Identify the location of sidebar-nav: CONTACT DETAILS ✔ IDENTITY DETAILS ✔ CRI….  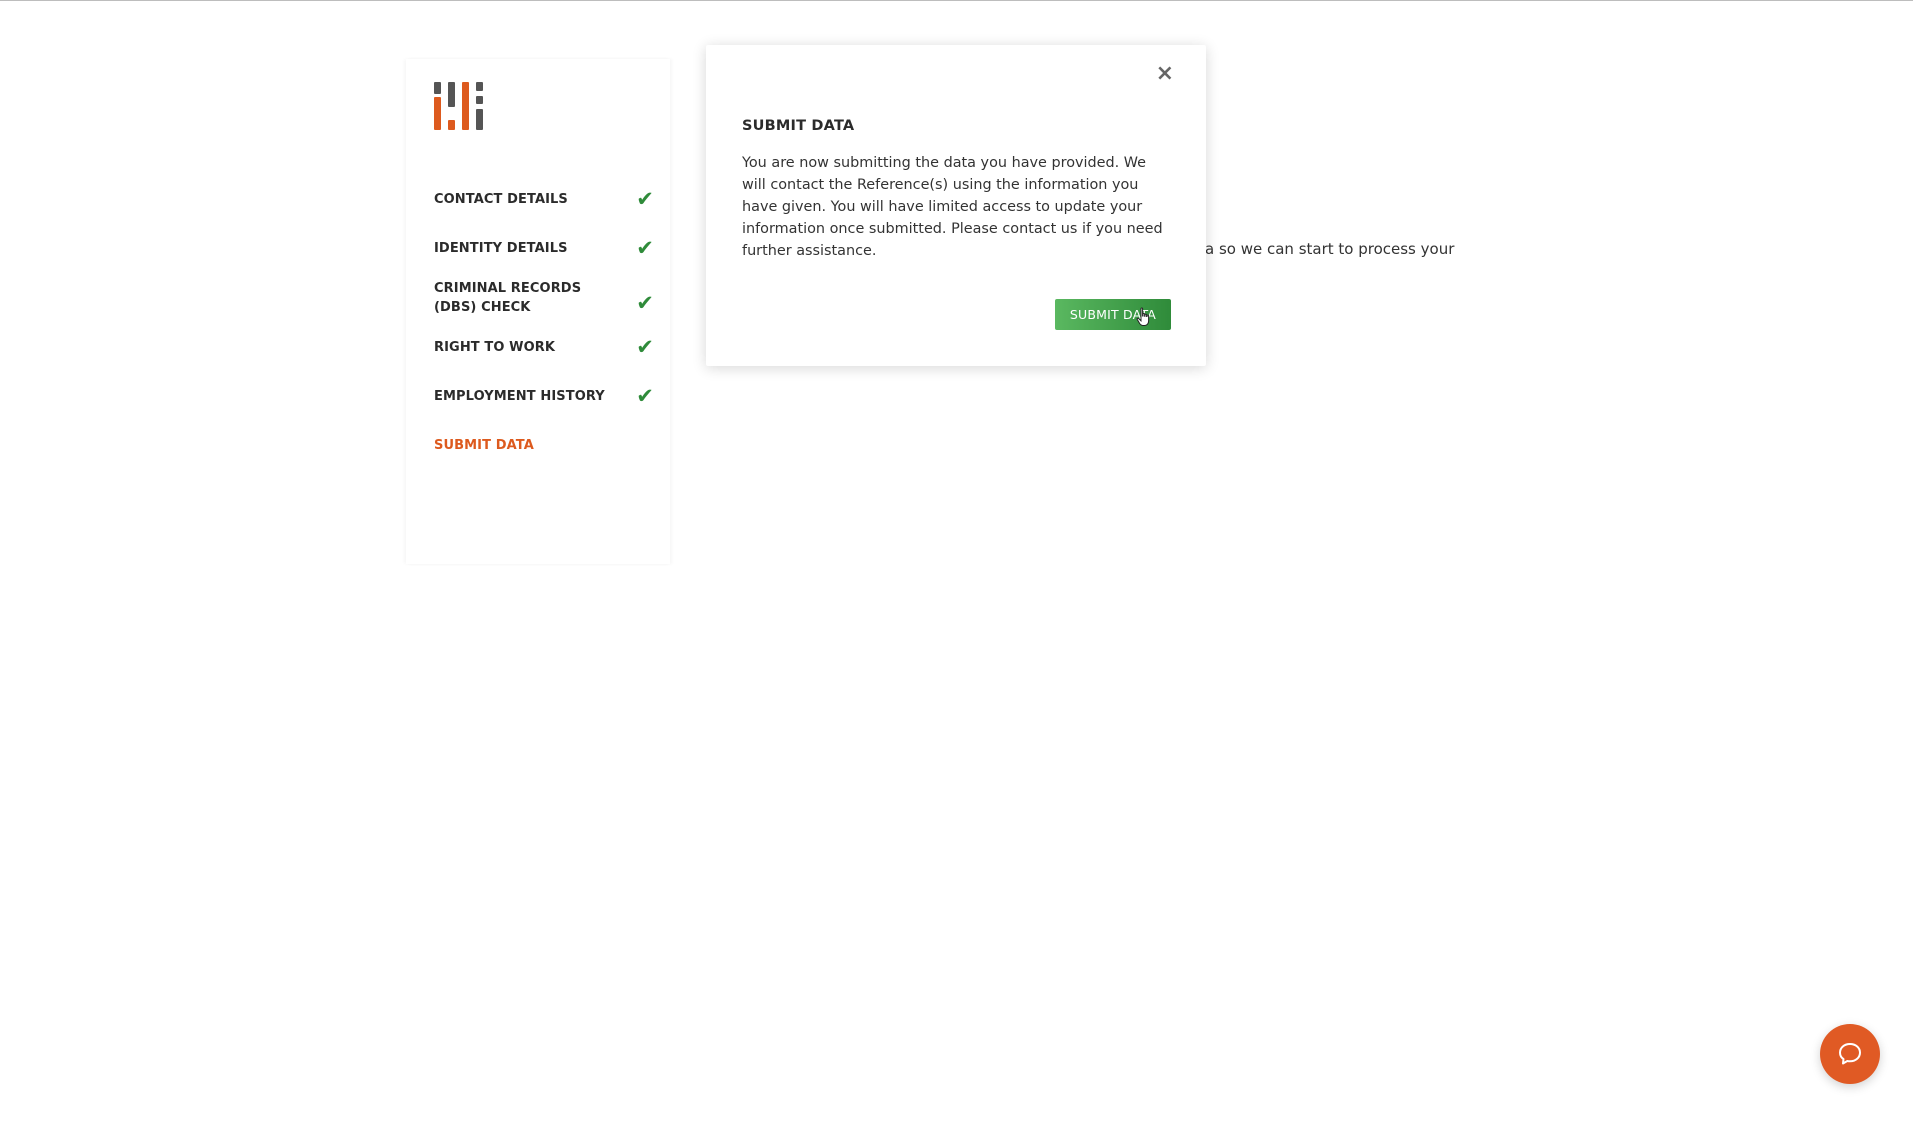
(544, 321).